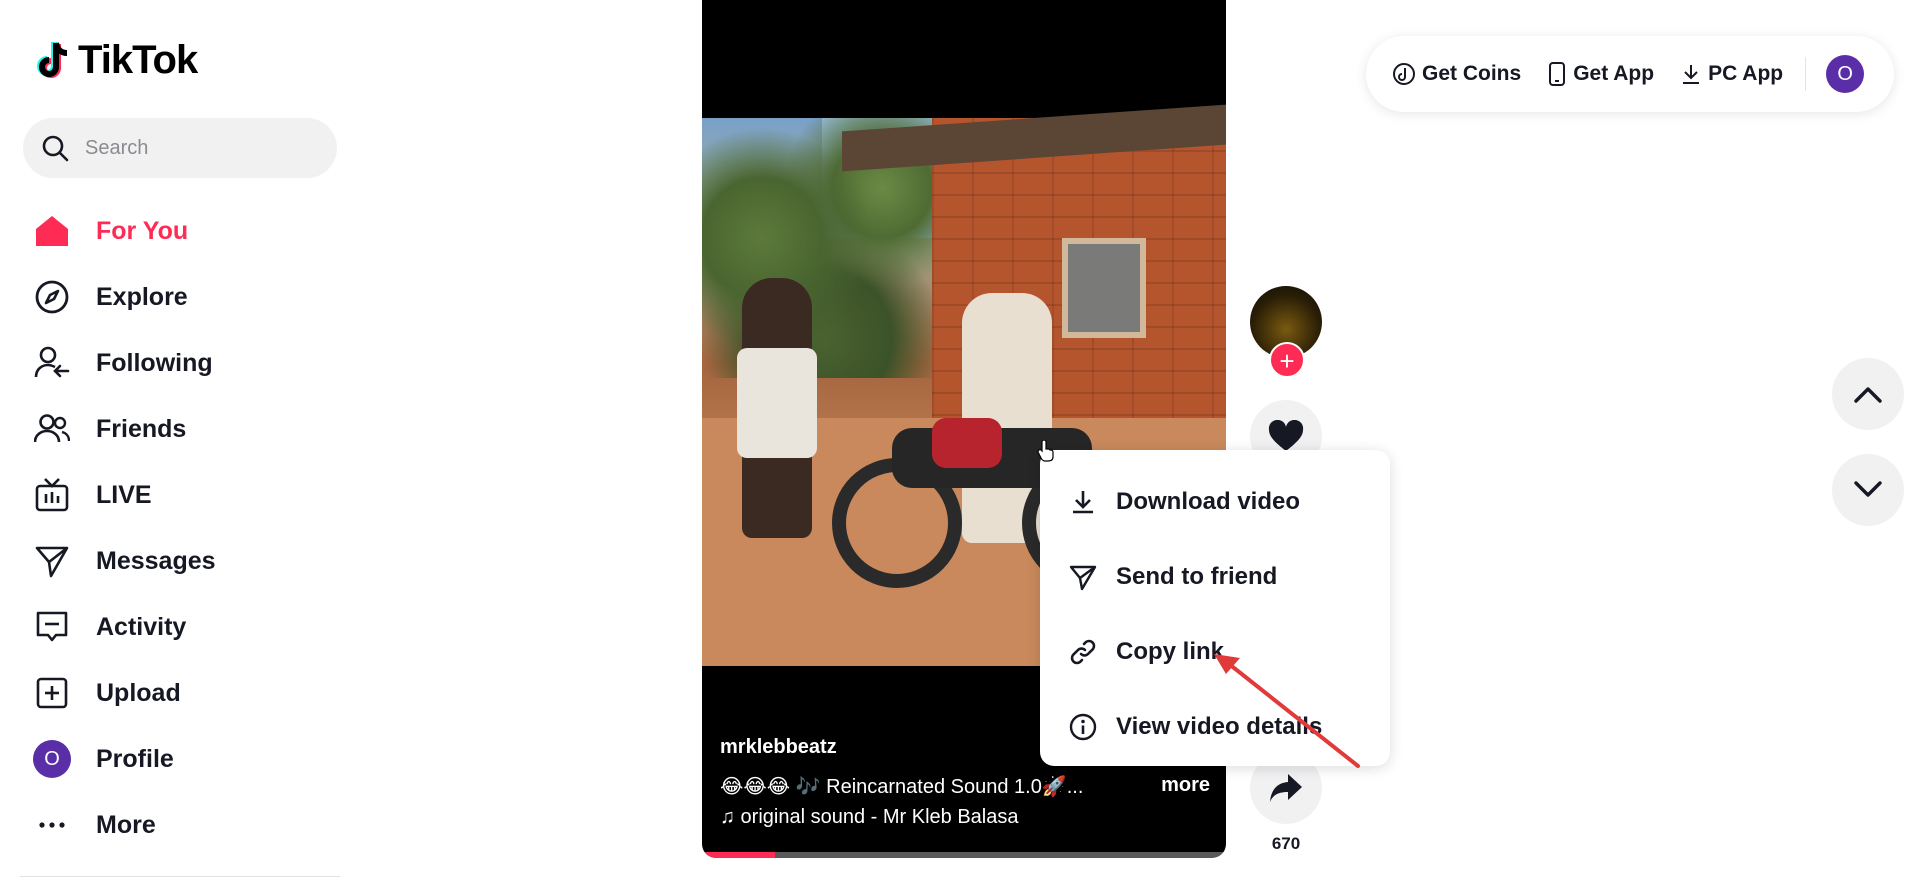 Image resolution: width=1920 pixels, height=878 pixels. I want to click on follow-button: +, so click(1287, 360).